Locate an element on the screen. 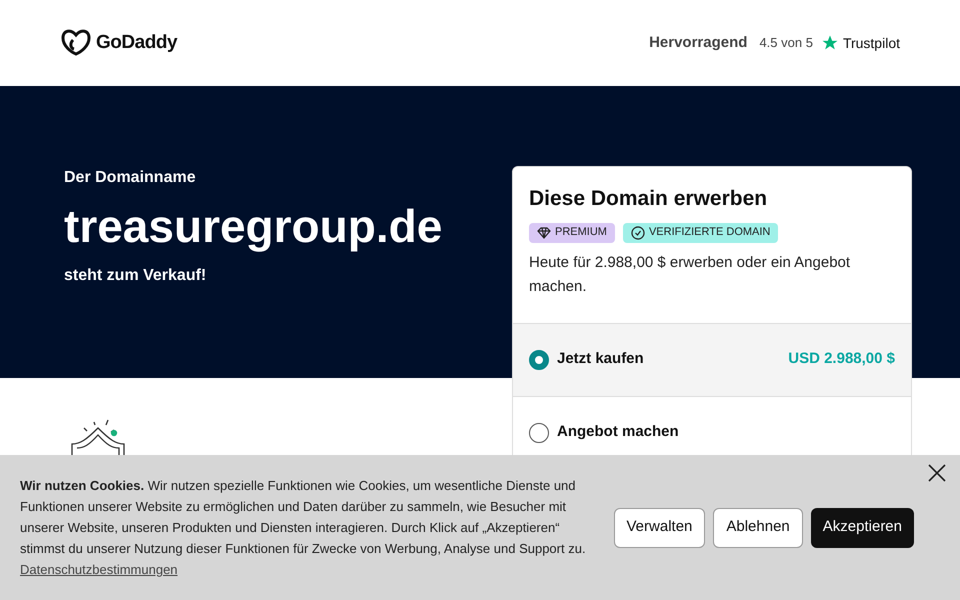  check-circle-icon is located at coordinates (637, 233).